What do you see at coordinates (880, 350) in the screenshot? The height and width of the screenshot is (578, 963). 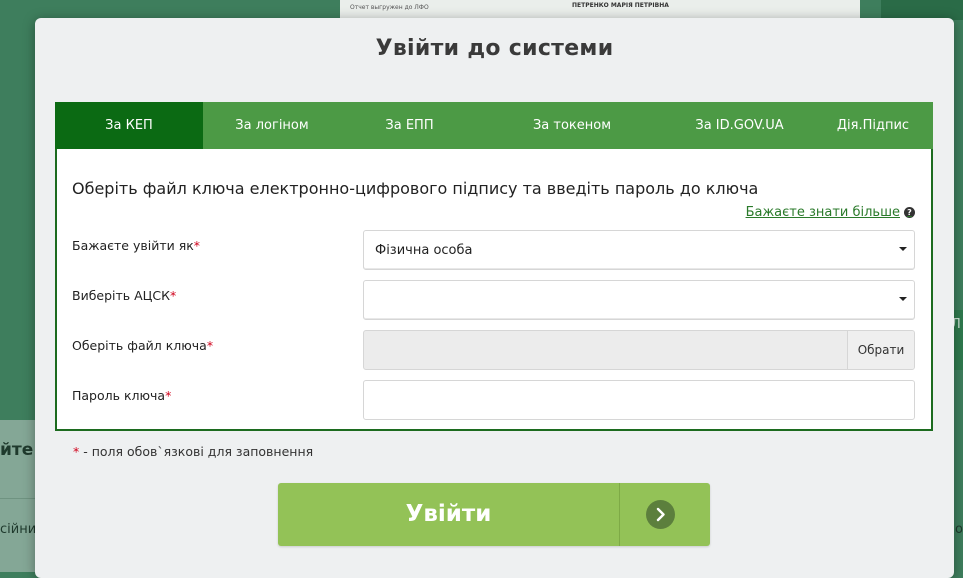 I see `choose-file-button: Обрати` at bounding box center [880, 350].